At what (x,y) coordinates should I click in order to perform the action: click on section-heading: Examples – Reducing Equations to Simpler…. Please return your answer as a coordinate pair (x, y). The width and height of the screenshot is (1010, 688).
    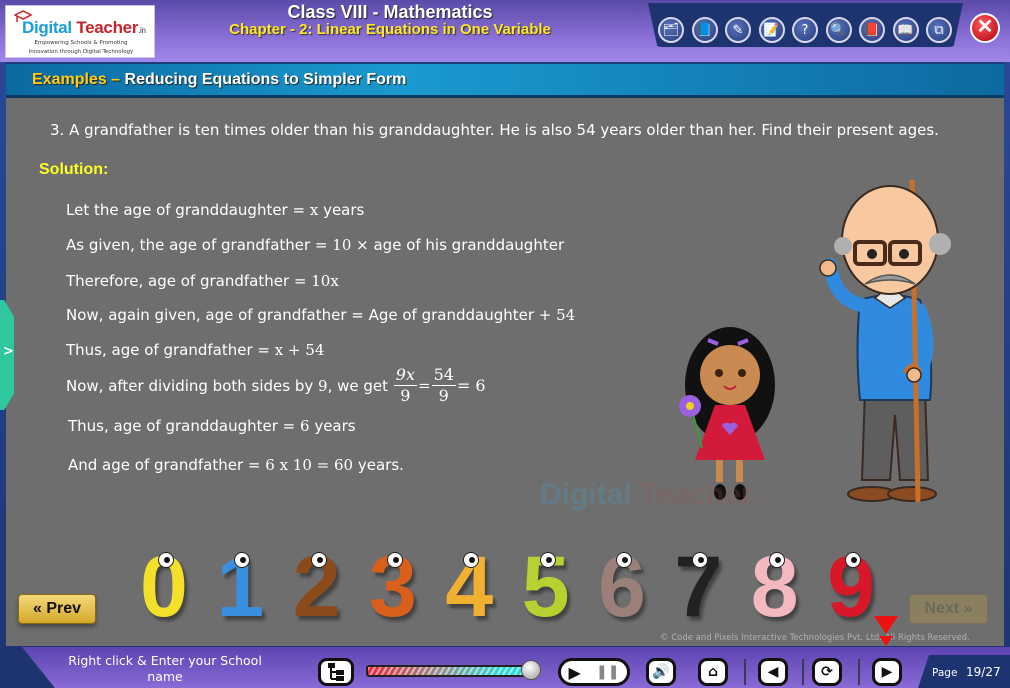
    Looking at the image, I should click on (219, 80).